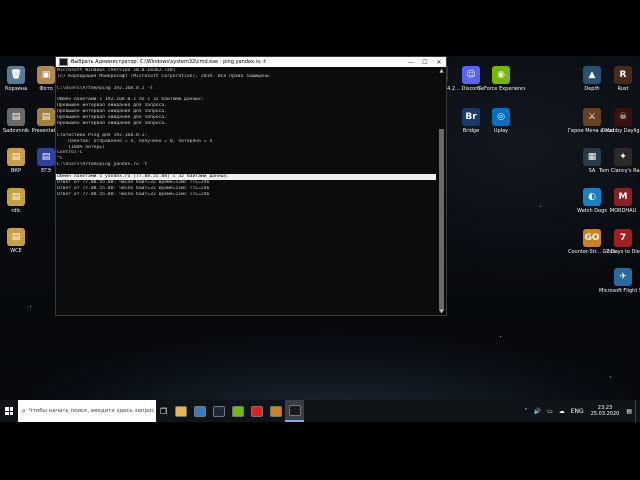 The width and height of the screenshot is (640, 480). I want to click on taskbar-apps, so click(237, 411).